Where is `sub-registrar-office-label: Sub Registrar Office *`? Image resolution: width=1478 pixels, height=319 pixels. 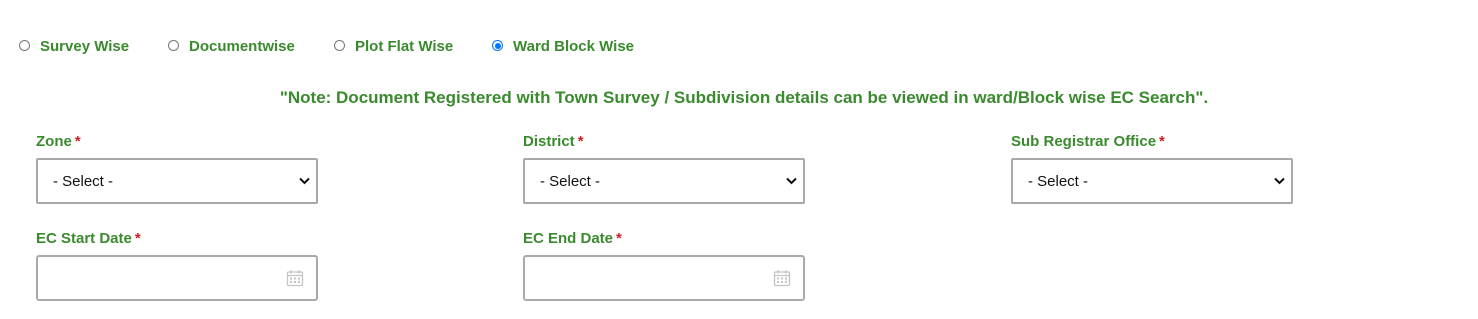
sub-registrar-office-label: Sub Registrar Office * is located at coordinates (1152, 142).